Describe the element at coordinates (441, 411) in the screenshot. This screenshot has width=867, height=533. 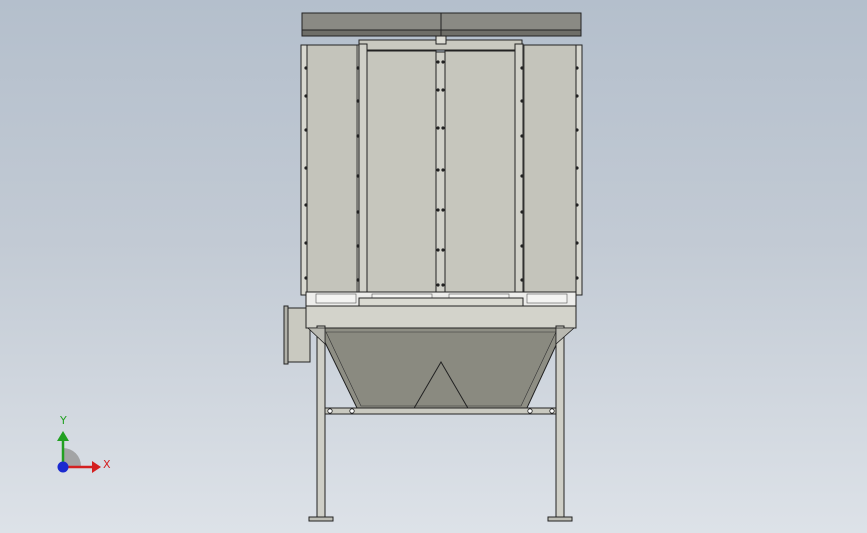
I see `hopper-brace` at that location.